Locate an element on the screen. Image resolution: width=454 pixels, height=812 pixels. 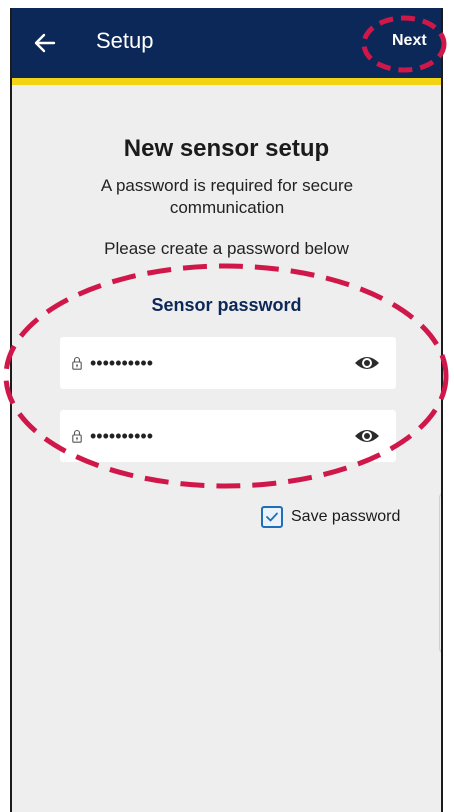
save-password-checkbox is located at coordinates (272, 517).